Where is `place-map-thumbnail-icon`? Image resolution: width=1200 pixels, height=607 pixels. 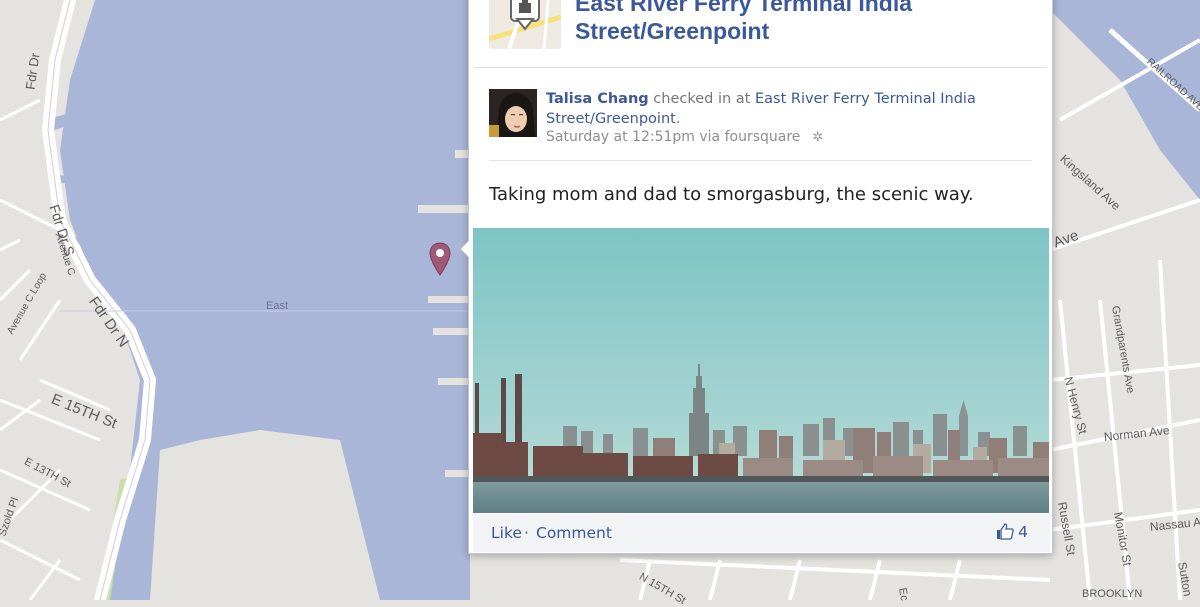
place-map-thumbnail-icon is located at coordinates (525, 24).